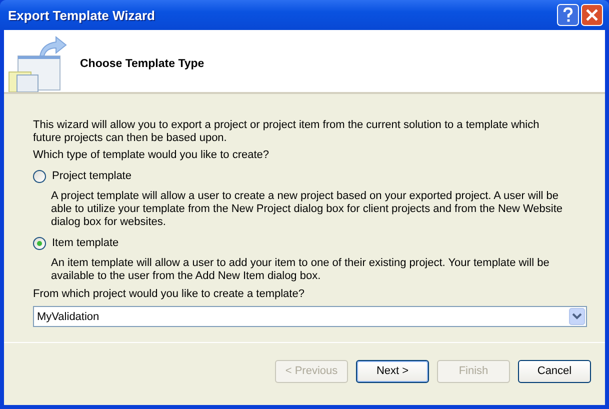 The image size is (609, 409). Describe the element at coordinates (568, 15) in the screenshot. I see `help-button` at that location.